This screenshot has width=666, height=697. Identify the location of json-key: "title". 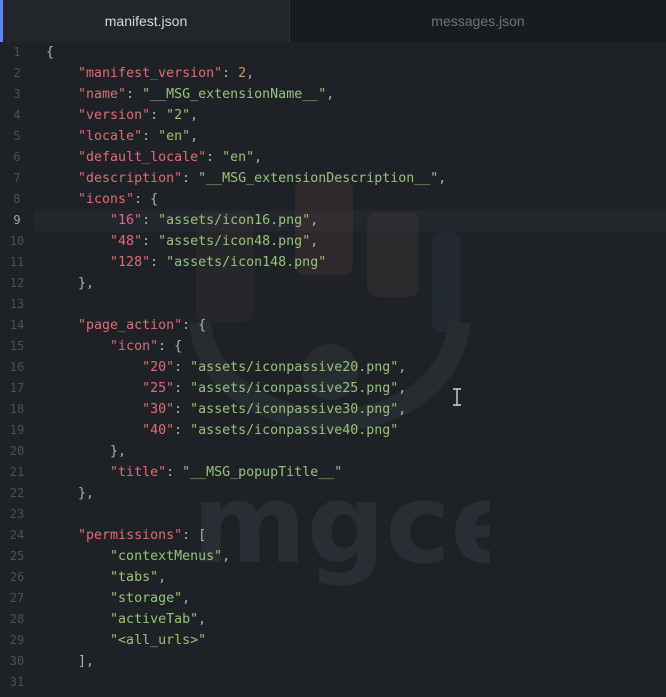
(138, 472).